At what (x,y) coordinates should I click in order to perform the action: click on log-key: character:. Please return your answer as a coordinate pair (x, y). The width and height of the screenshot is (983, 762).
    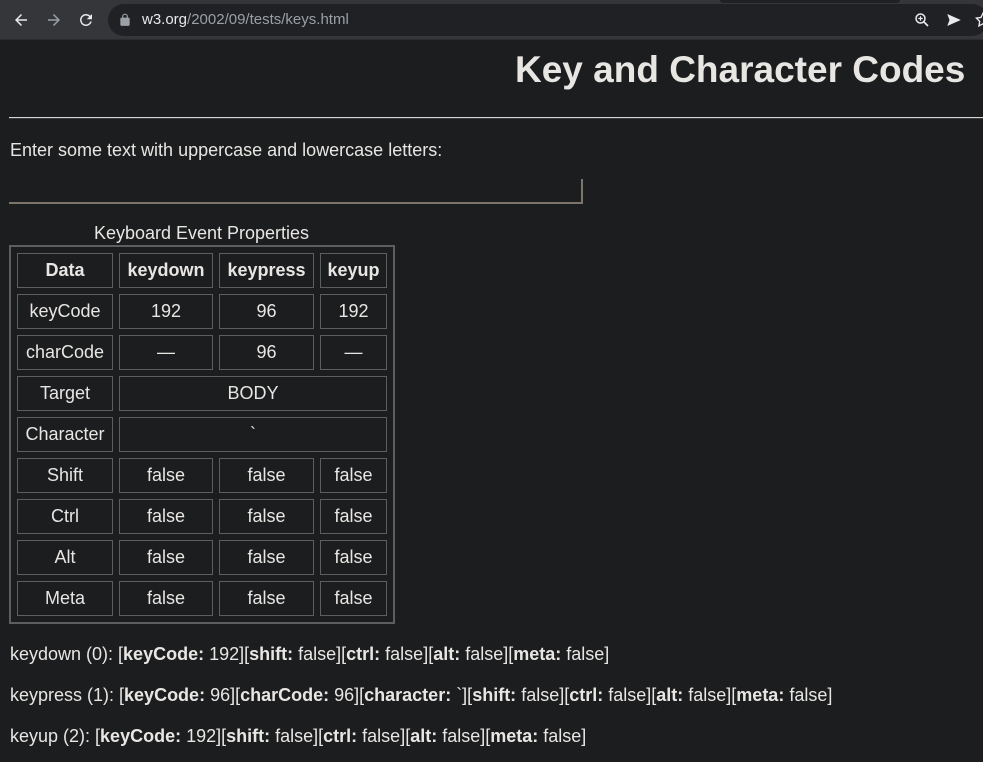
    Looking at the image, I should click on (408, 695).